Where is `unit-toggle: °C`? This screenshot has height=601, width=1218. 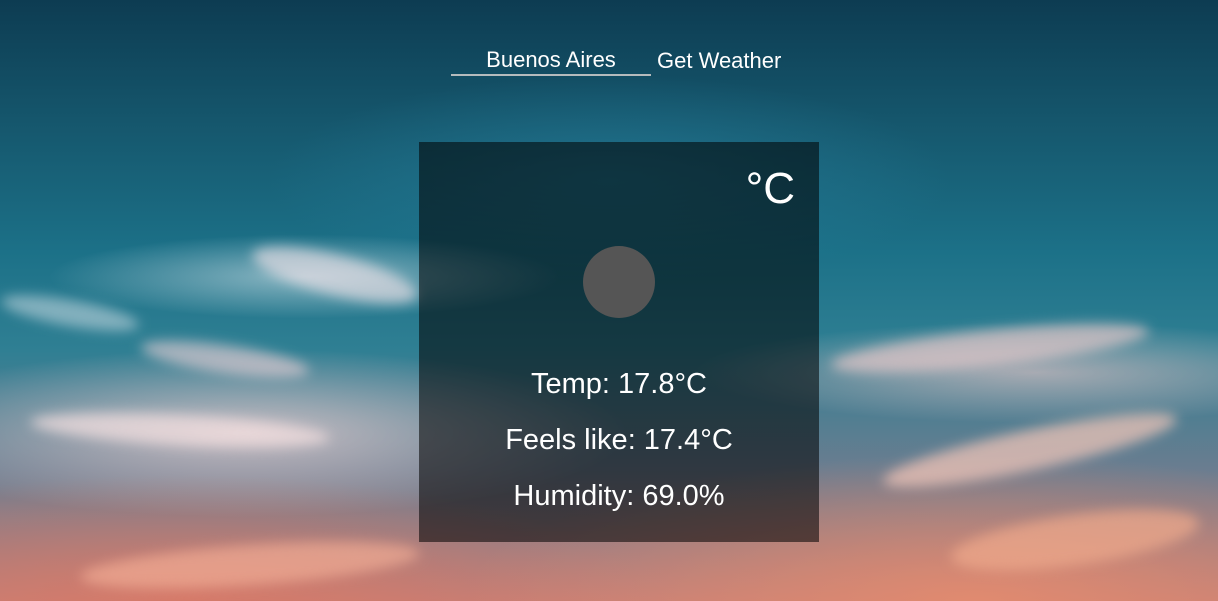 unit-toggle: °C is located at coordinates (770, 189).